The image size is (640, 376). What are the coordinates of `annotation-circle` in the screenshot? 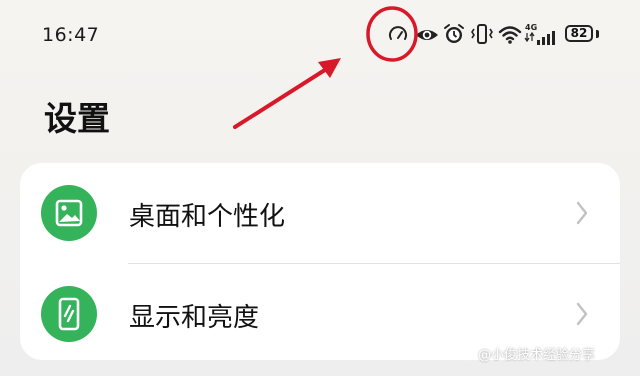 It's located at (392, 34).